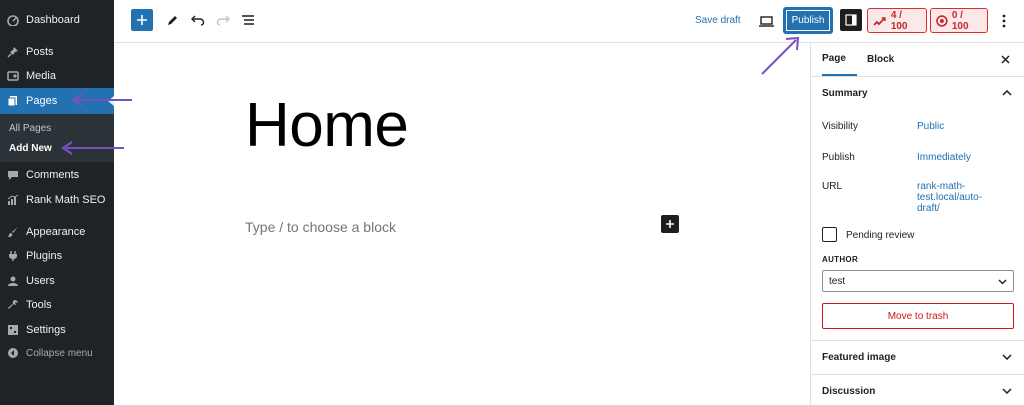  I want to click on brush-icon, so click(13, 232).